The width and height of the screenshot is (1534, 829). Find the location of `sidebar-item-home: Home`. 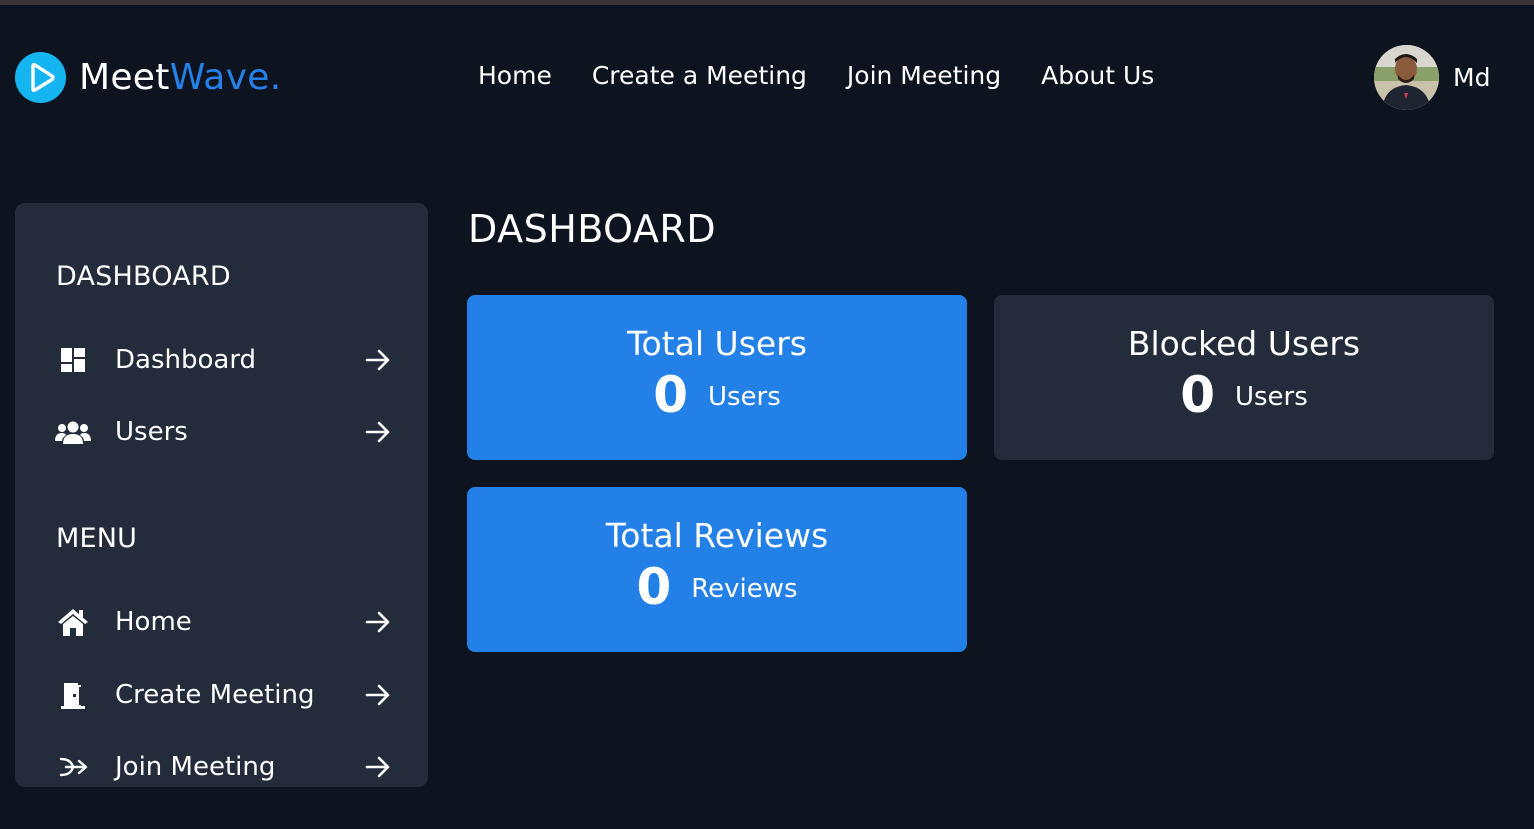

sidebar-item-home: Home is located at coordinates (223, 622).